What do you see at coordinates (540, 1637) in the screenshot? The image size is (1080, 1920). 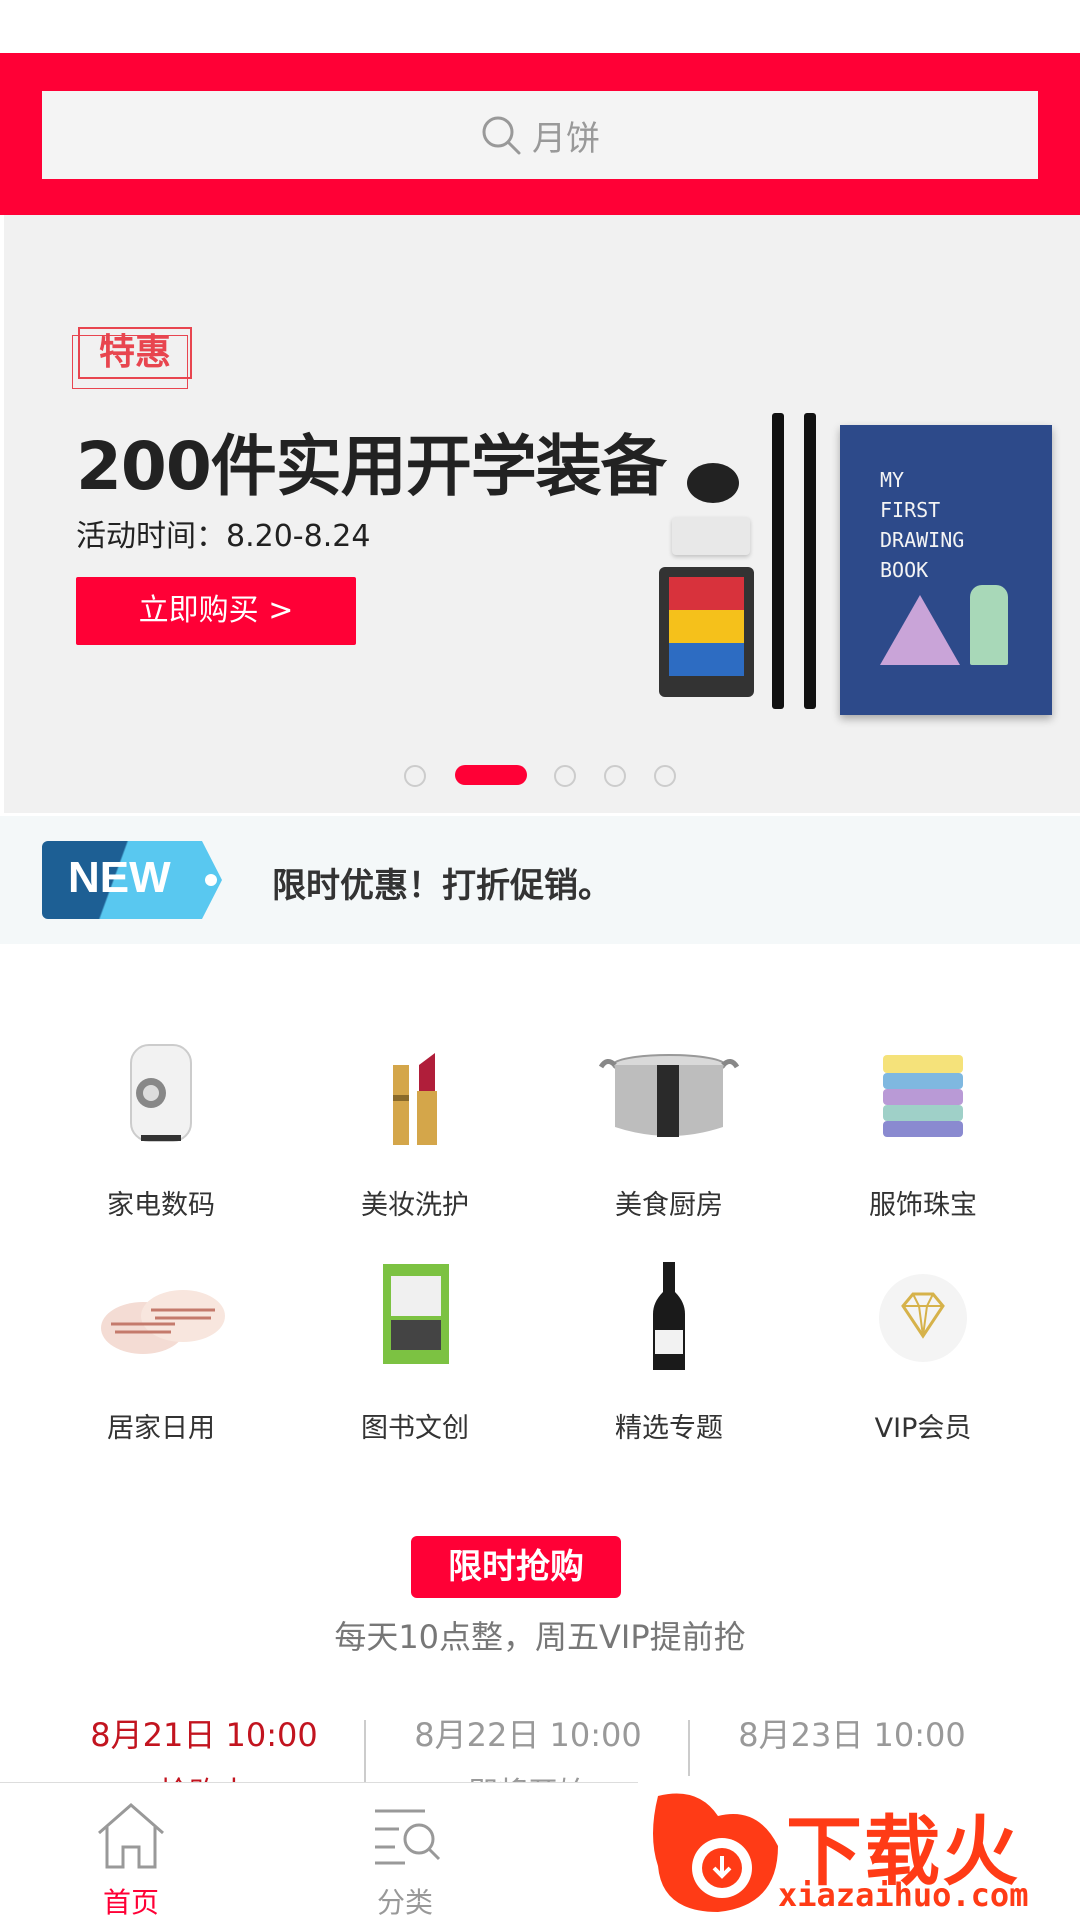 I see `flash-sale-subtitle: 每天10点整，周五VIP提前抢` at bounding box center [540, 1637].